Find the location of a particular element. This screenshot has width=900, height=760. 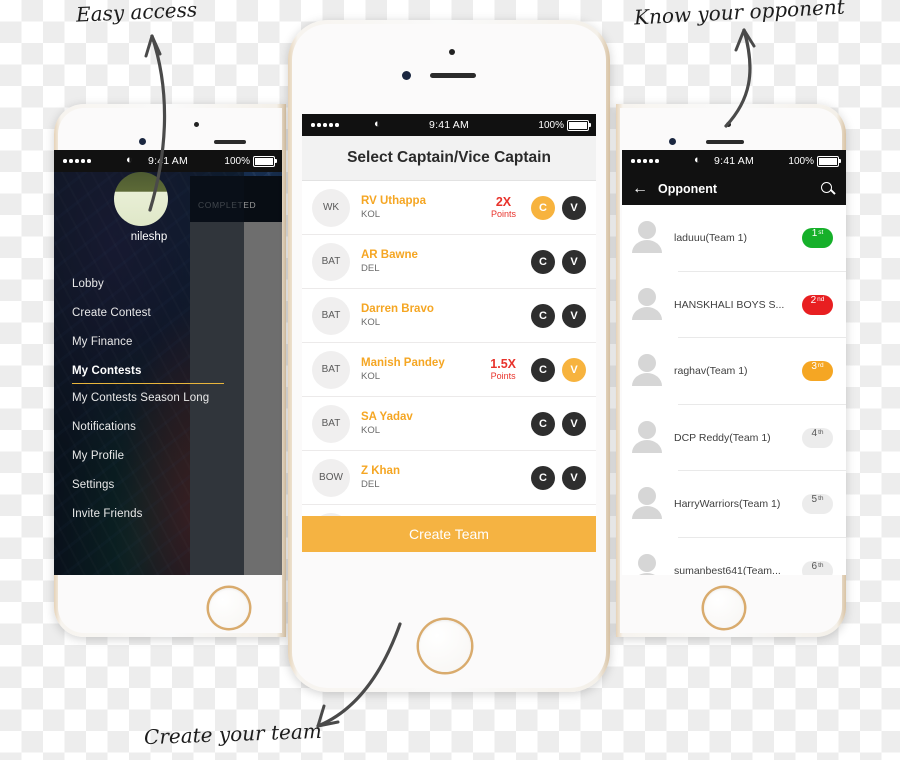

rank-value: 2 is located at coordinates (813, 300).